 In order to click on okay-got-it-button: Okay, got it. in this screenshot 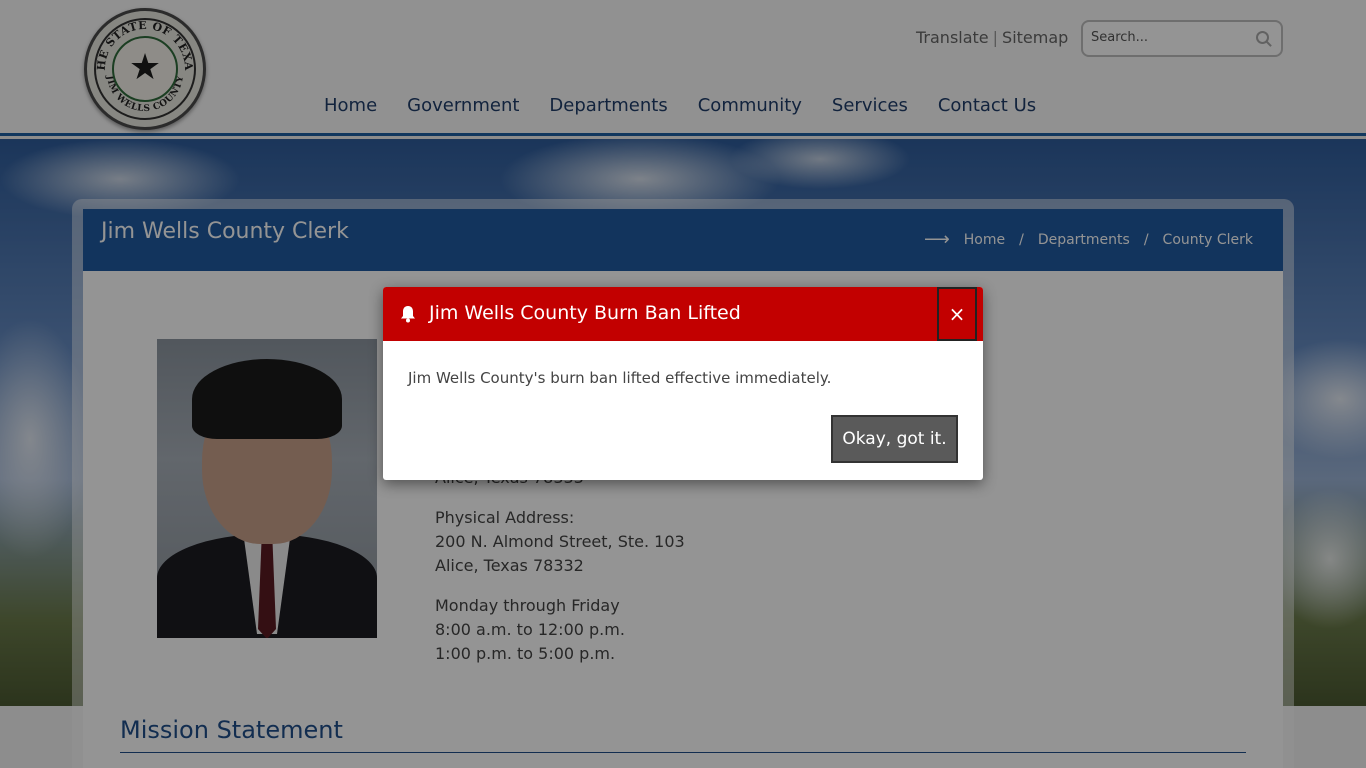, I will do `click(894, 439)`.